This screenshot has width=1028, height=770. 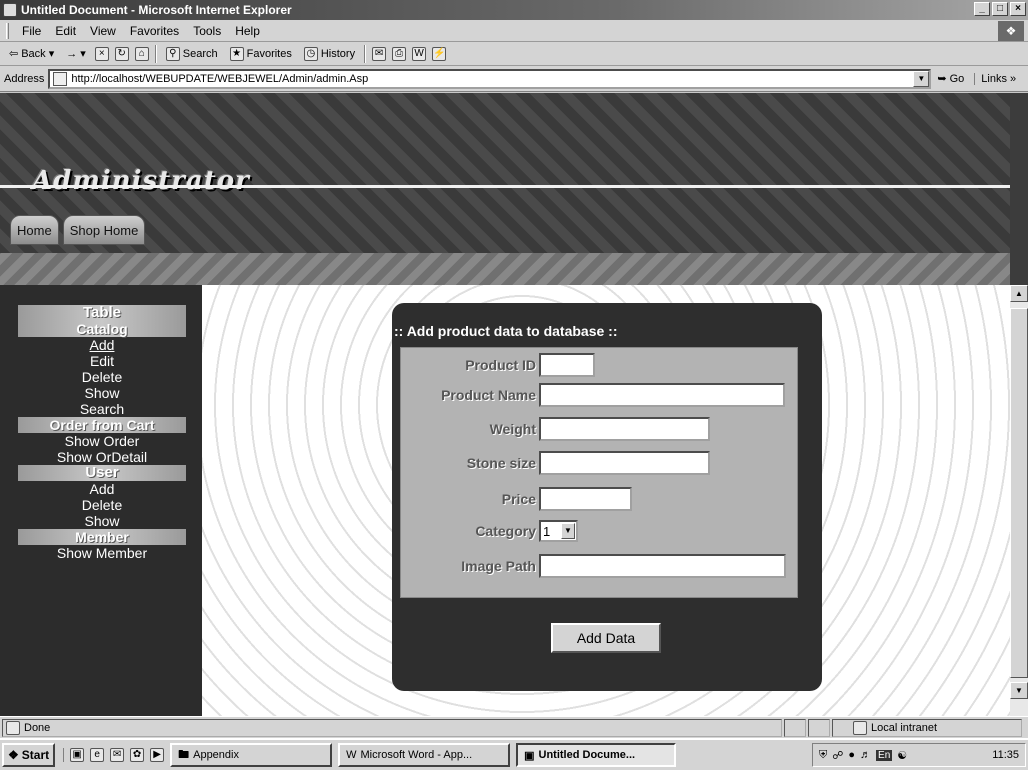 I want to click on tray-language-badge: En, so click(x=884, y=755).